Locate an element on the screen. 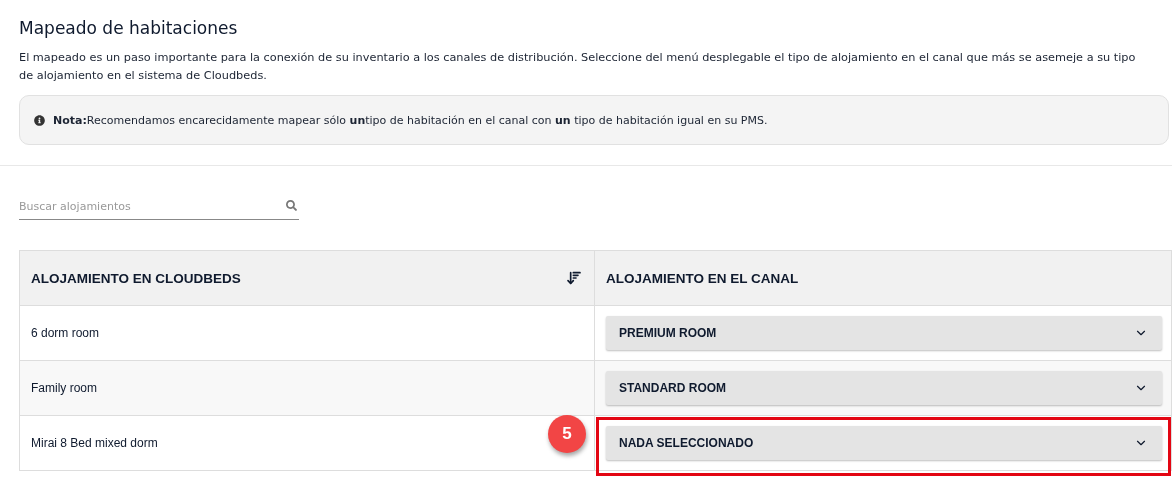 The image size is (1172, 480). room-select: NADA SELECCIONADO is located at coordinates (884, 443).